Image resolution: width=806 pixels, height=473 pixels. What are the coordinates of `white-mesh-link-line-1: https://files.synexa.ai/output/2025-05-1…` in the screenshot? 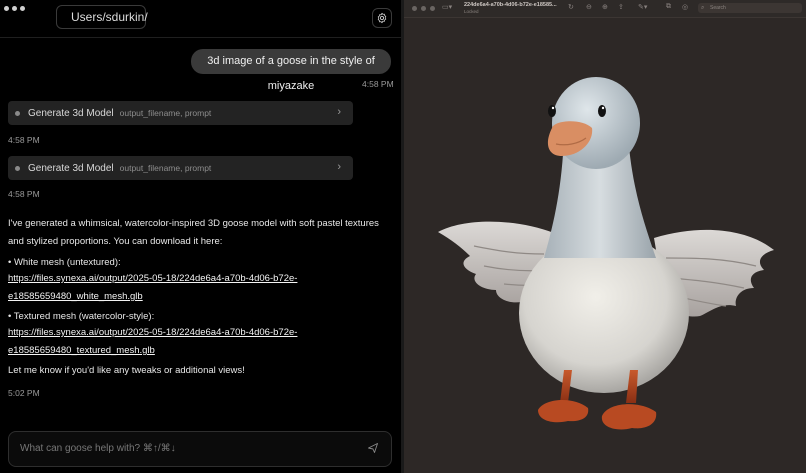 It's located at (152, 278).